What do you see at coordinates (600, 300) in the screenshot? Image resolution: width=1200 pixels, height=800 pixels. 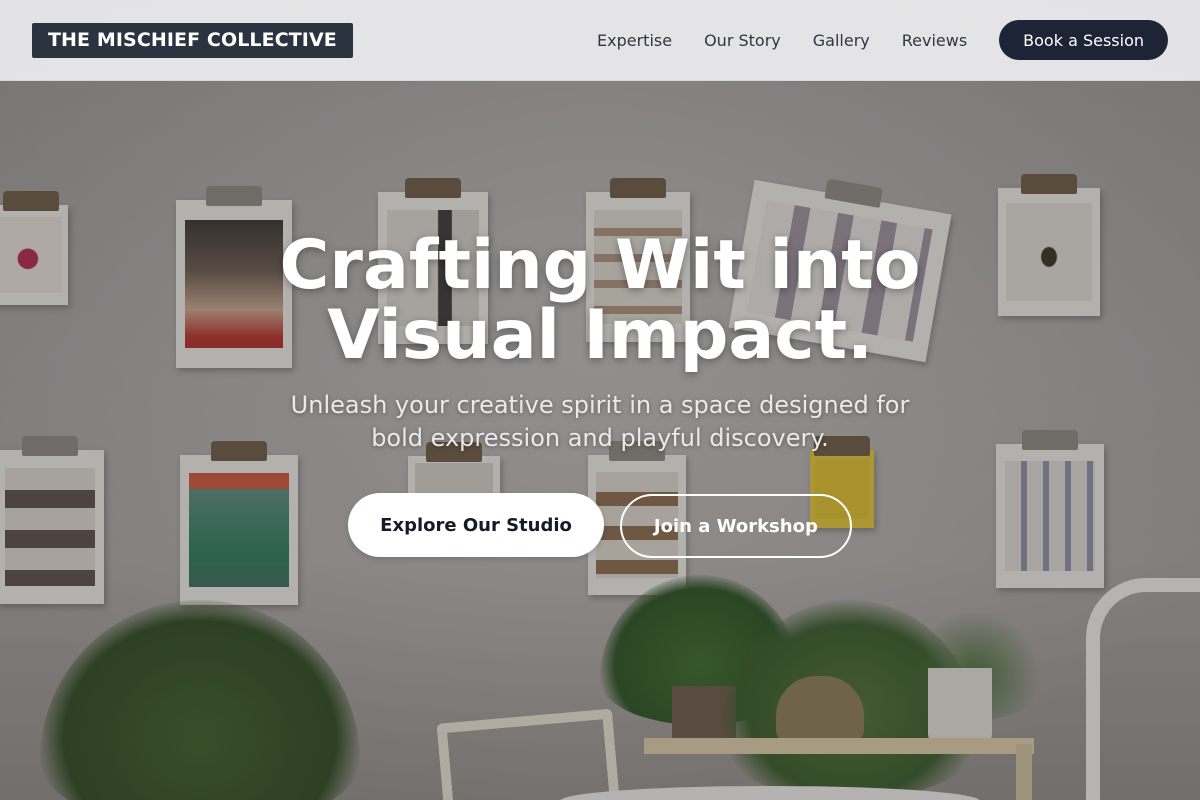 I see `hero-headline: Crafting Wit into Visual Impact.` at bounding box center [600, 300].